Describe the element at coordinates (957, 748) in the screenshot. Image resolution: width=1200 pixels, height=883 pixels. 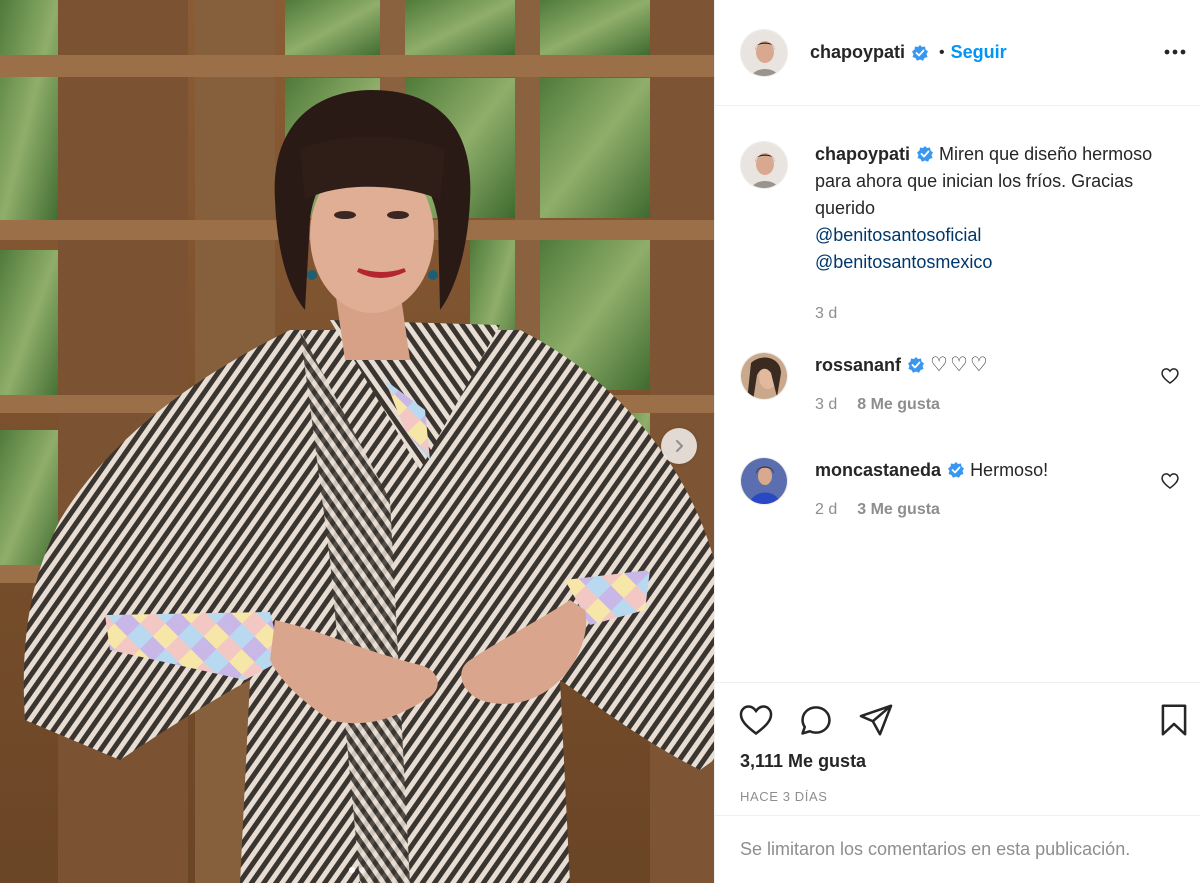
I see `post-actions: 3,111 Me gusta HACE 3 DÍAS` at that location.